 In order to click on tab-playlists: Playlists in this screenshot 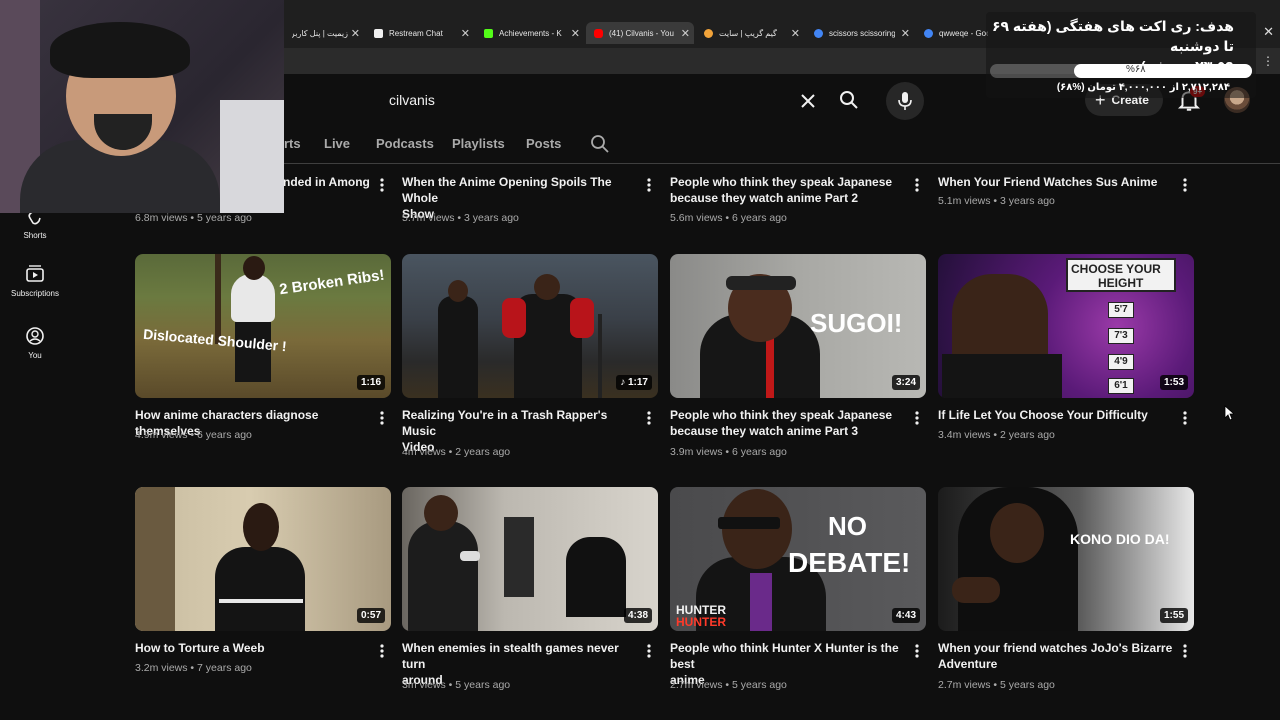, I will do `click(478, 143)`.